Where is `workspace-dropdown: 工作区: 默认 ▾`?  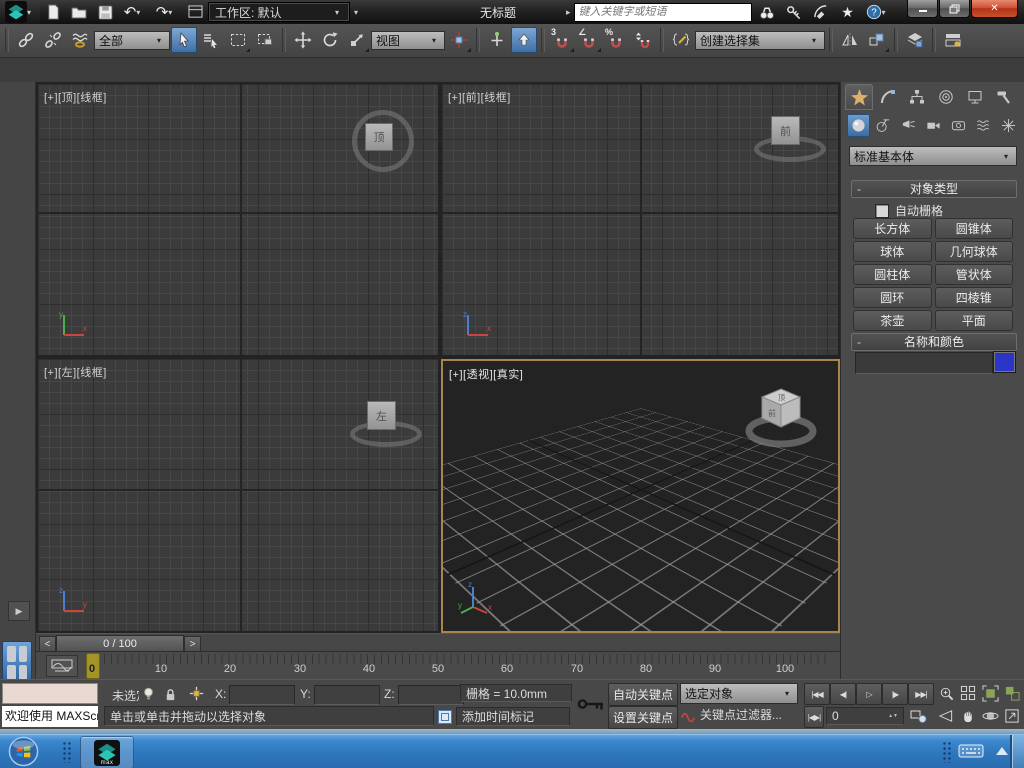
workspace-dropdown: 工作区: 默认 ▾ is located at coordinates (279, 12).